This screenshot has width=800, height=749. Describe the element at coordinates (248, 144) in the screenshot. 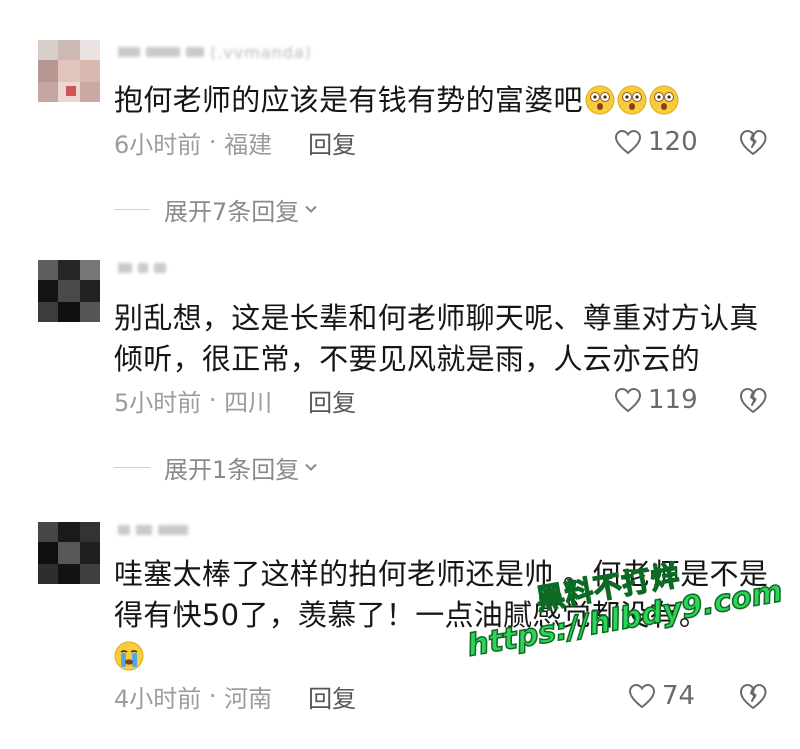

I see `comment-location: 福建` at that location.